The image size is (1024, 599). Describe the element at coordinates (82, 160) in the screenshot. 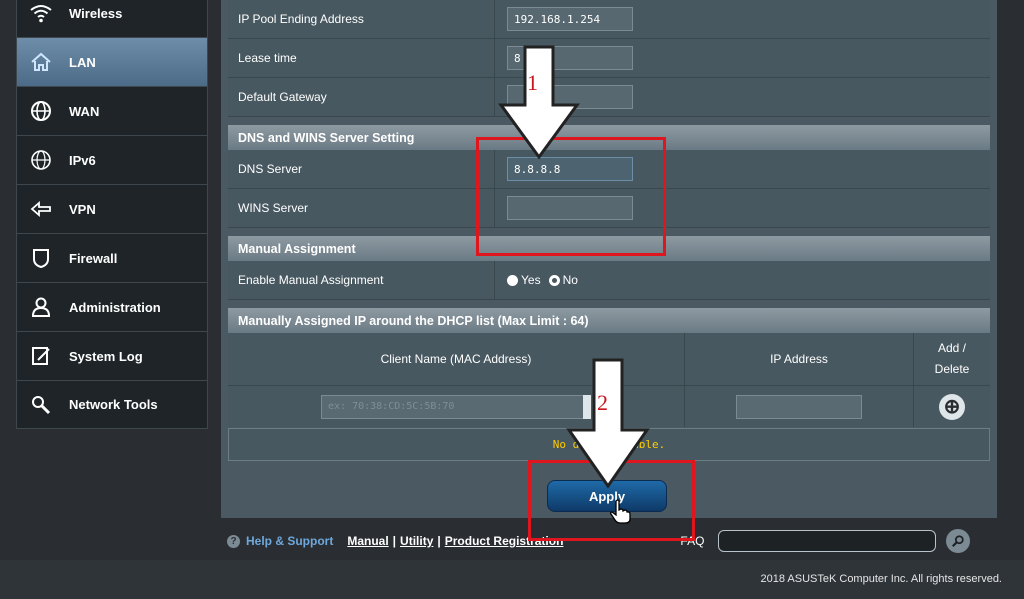

I see `sidebar-item-label: IPv6` at that location.